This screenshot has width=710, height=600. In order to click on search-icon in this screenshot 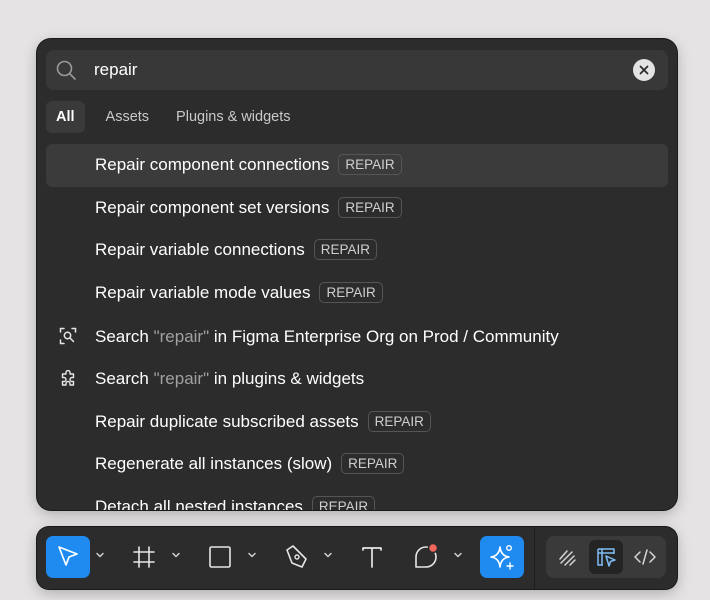, I will do `click(66, 70)`.